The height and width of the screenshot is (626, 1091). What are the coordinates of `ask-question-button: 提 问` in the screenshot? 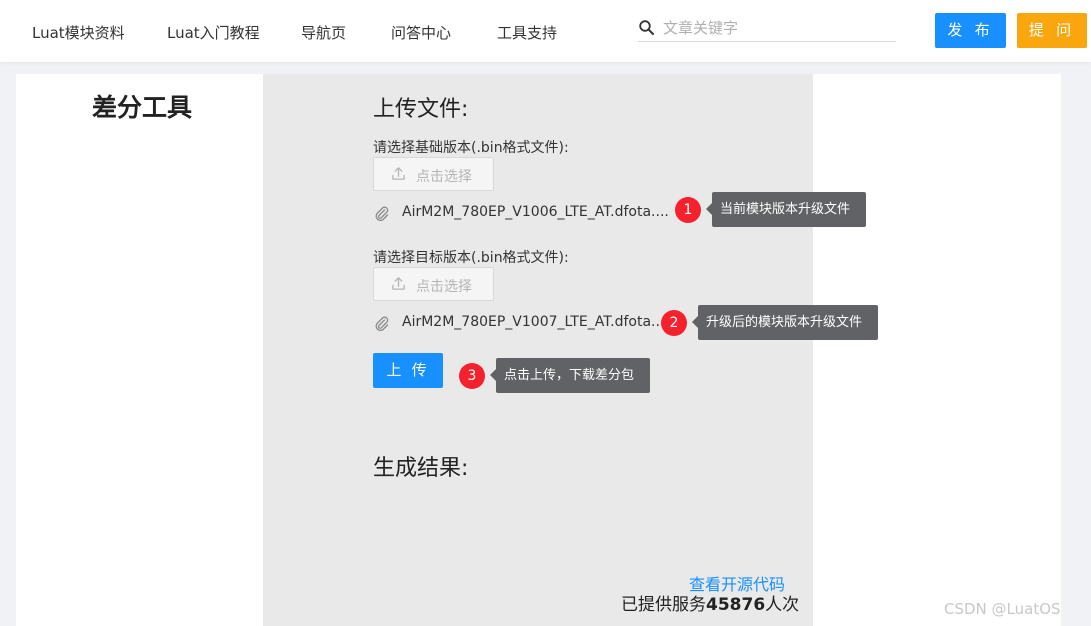 It's located at (1052, 30).